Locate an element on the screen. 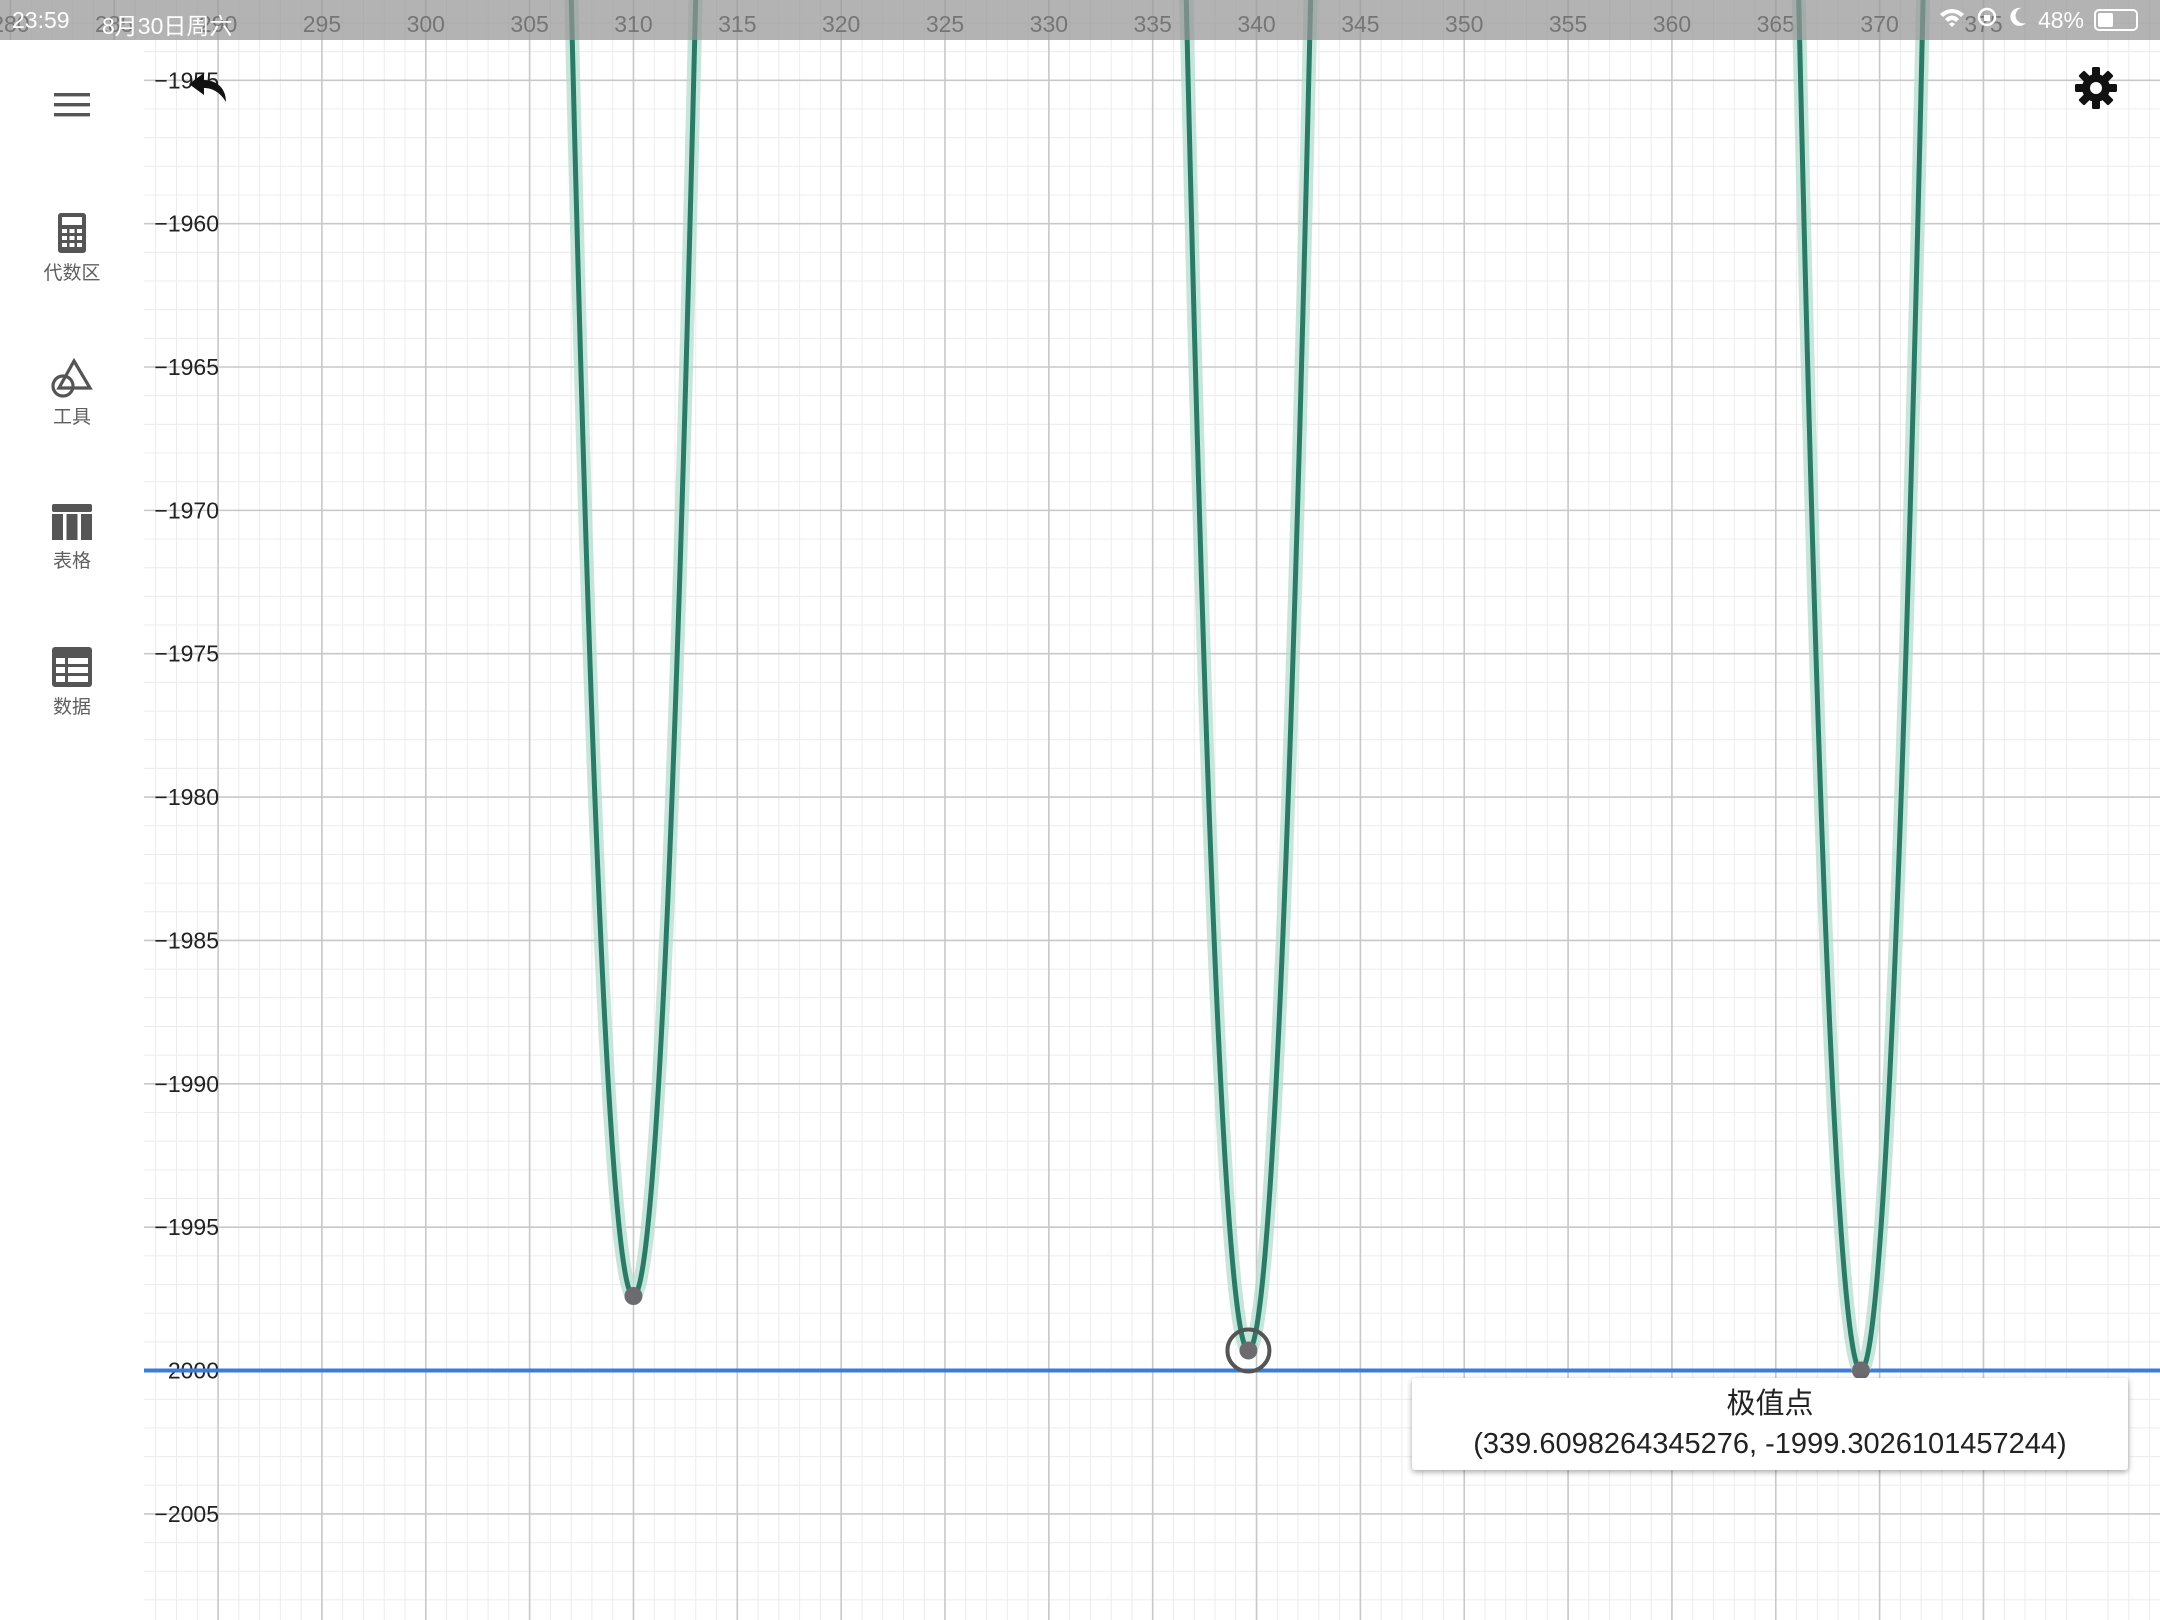 The image size is (2160, 1620). sidebar-item-label: 表格 is located at coordinates (71, 561).